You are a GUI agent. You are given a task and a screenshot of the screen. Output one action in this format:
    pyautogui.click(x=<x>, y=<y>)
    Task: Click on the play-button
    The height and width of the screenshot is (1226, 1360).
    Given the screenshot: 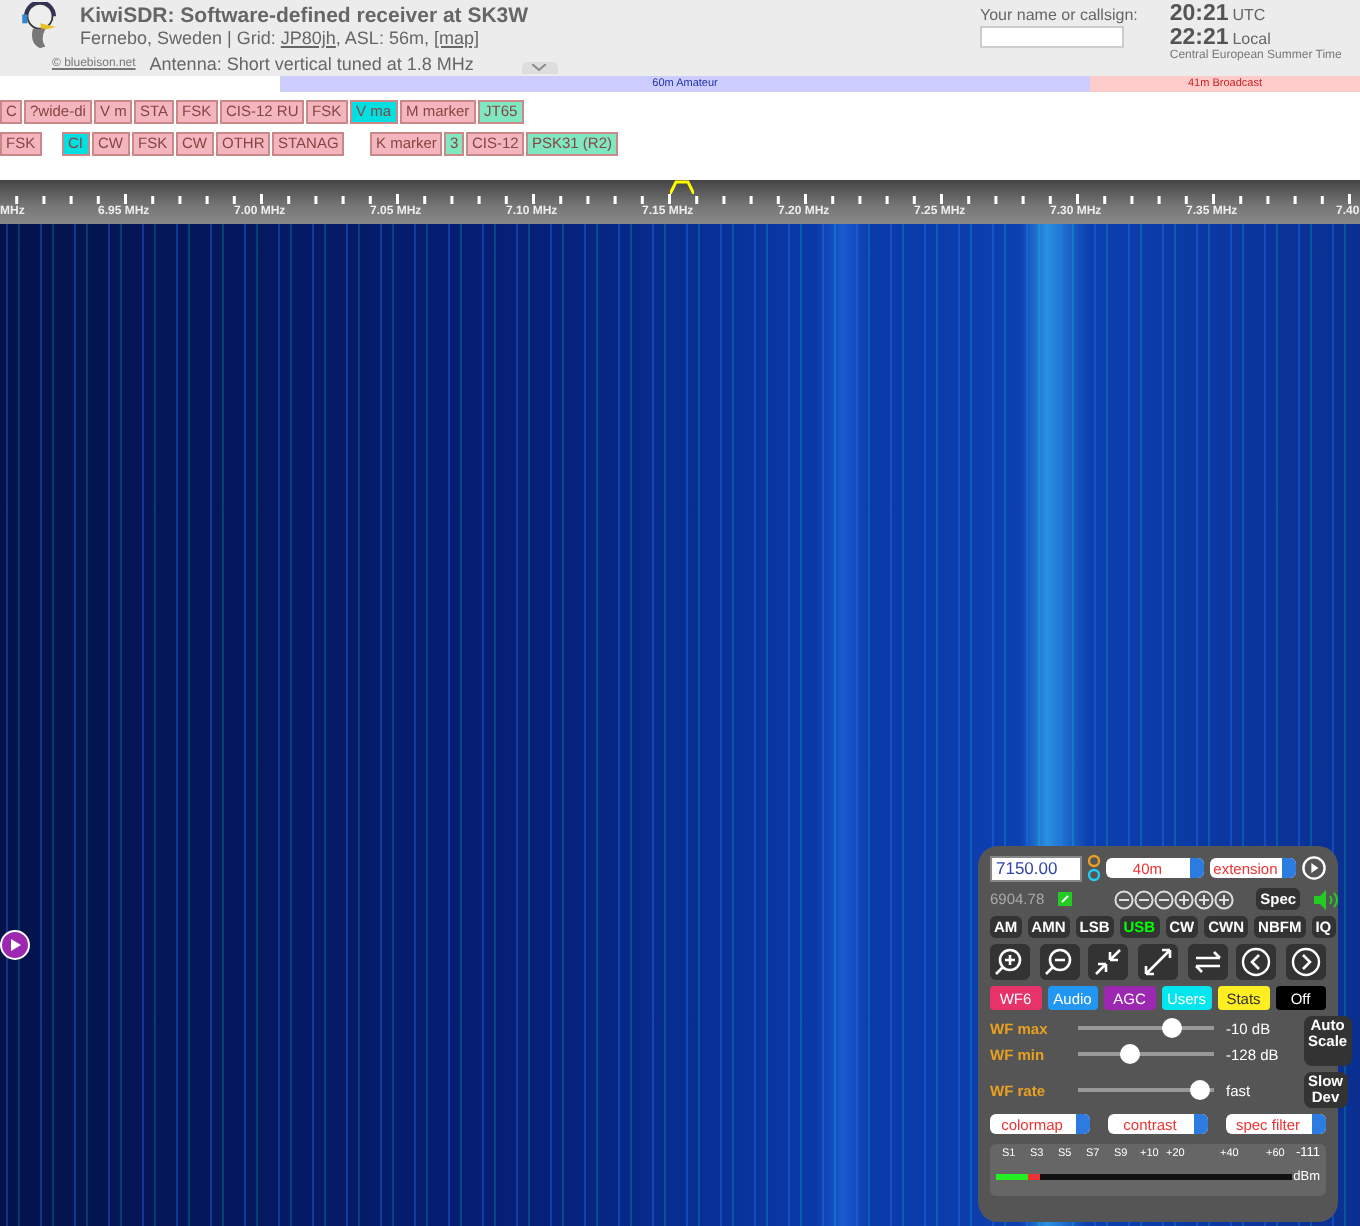 What is the action you would take?
    pyautogui.click(x=15, y=945)
    